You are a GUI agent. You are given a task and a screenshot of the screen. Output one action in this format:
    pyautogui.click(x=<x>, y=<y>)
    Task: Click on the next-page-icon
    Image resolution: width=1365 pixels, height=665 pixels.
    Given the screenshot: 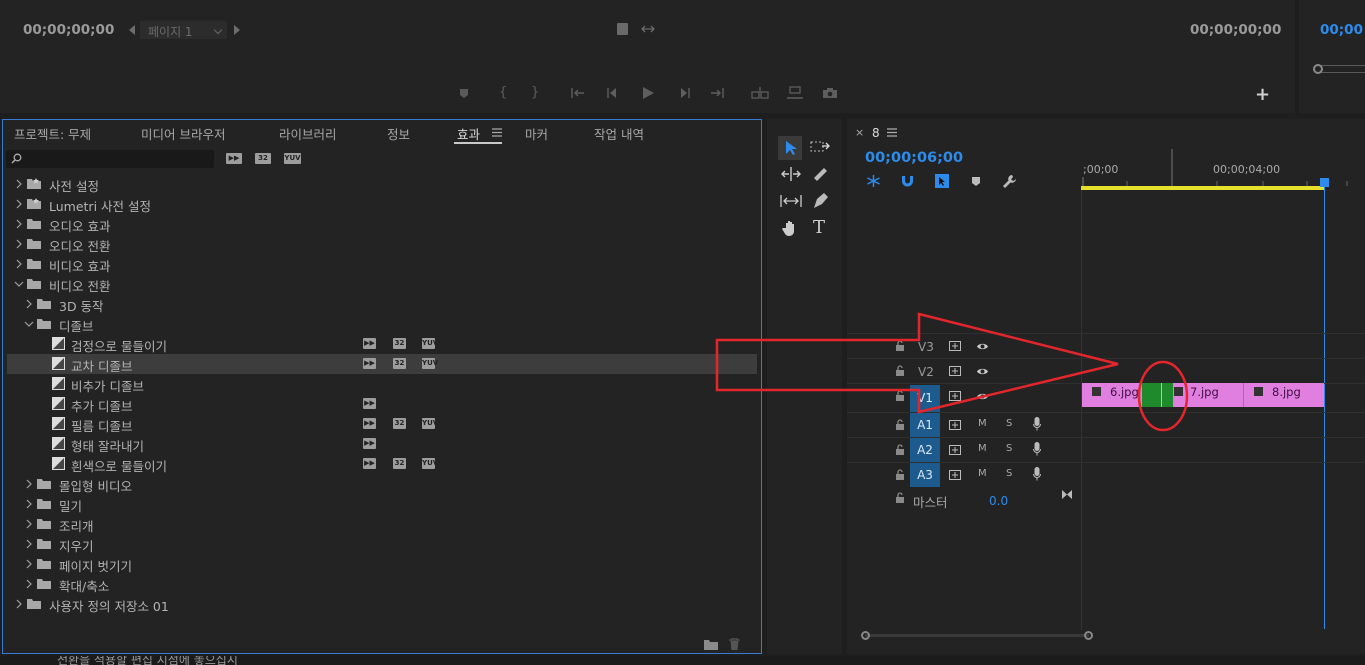 What is the action you would take?
    pyautogui.click(x=237, y=30)
    